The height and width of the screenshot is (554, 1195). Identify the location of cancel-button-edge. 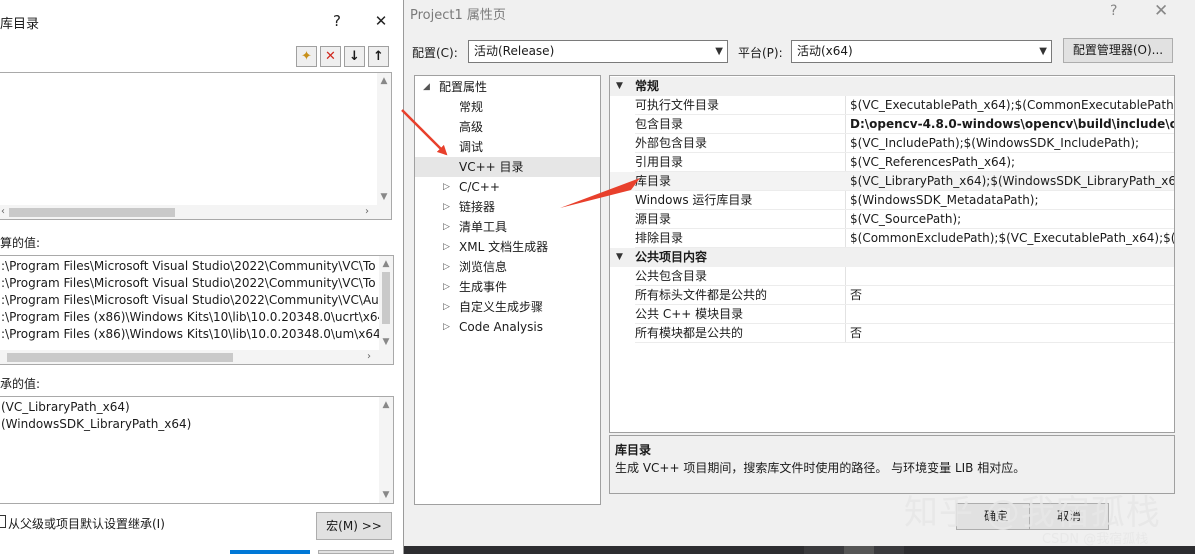
(356, 552).